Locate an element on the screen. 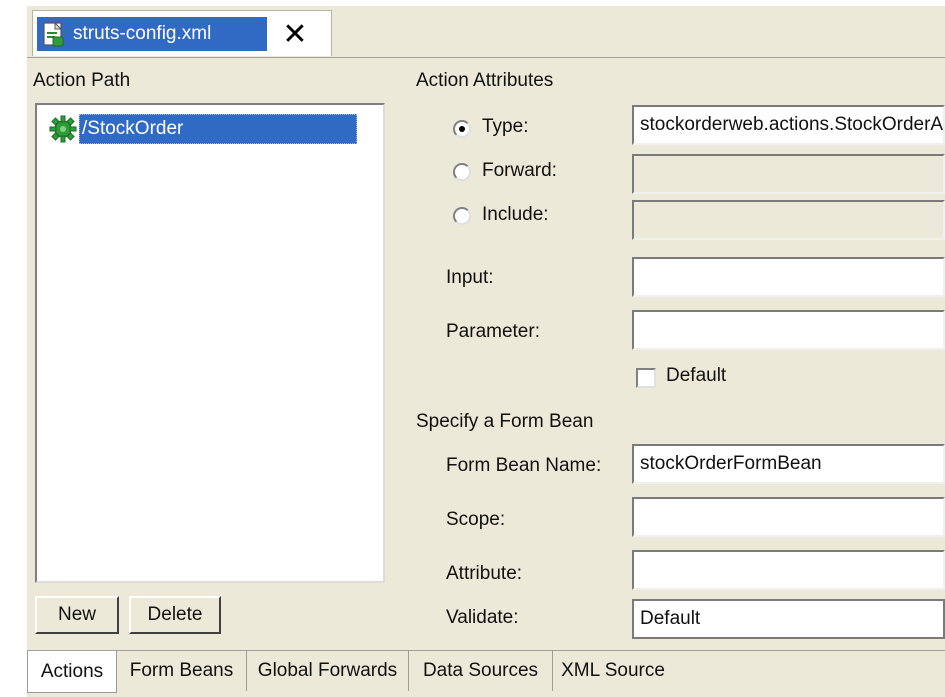 The image size is (945, 697). include-field is located at coordinates (788, 220).